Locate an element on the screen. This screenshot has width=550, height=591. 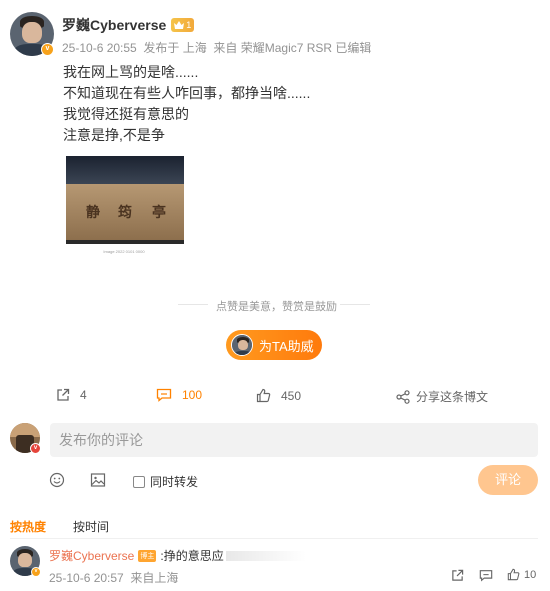
emoji-icon is located at coordinates (57, 480).